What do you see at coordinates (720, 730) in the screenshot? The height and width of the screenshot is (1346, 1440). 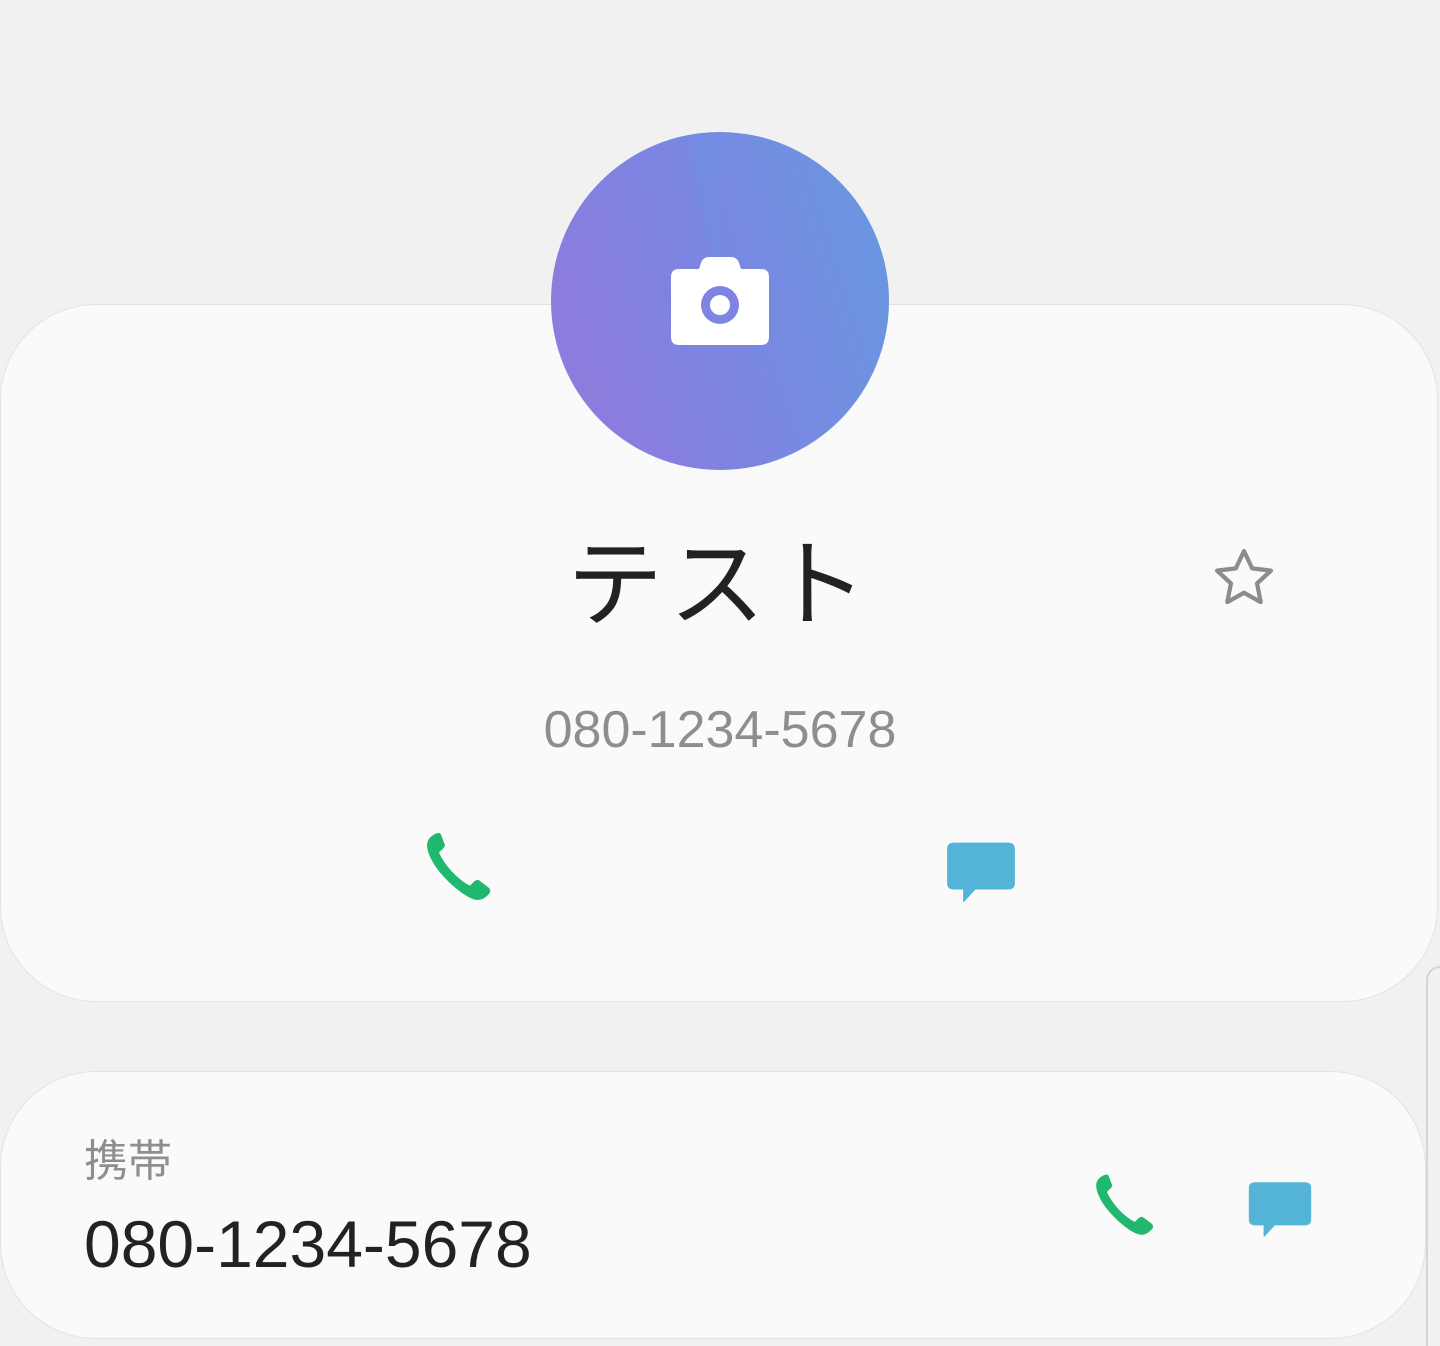 I see `contact-primary-number: 080-1234-5678` at bounding box center [720, 730].